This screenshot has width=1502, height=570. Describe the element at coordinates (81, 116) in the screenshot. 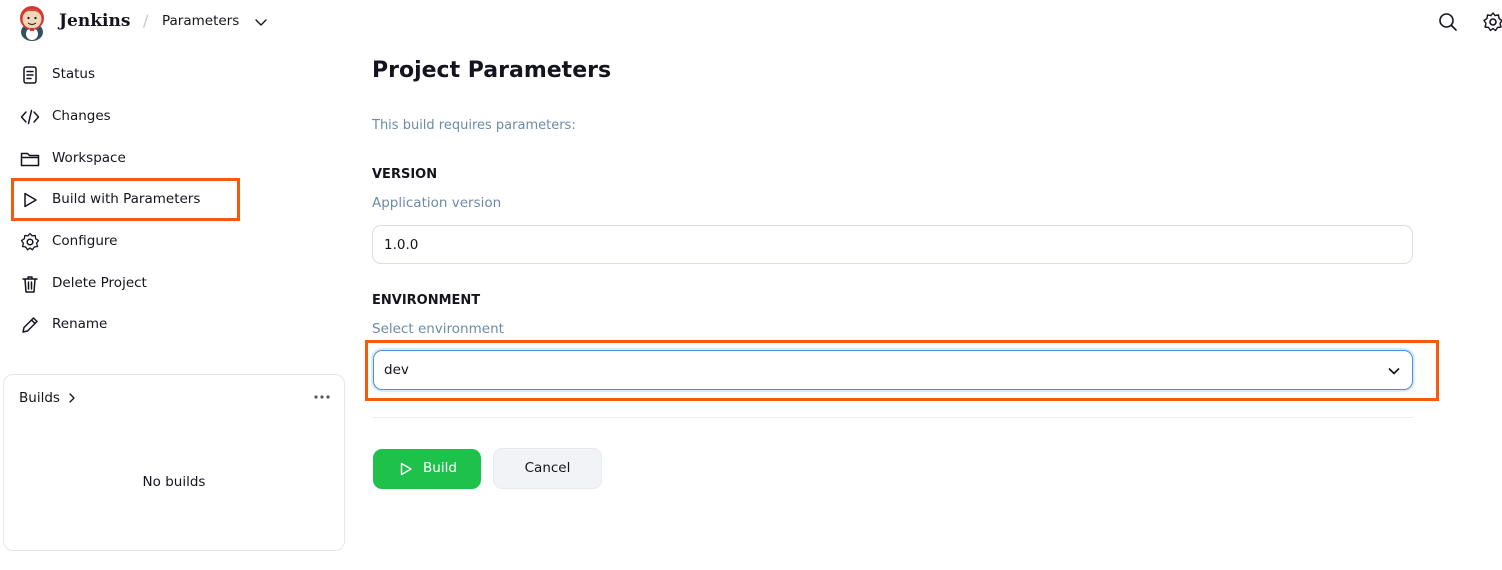

I see `sidebar-item-label: Changes` at that location.